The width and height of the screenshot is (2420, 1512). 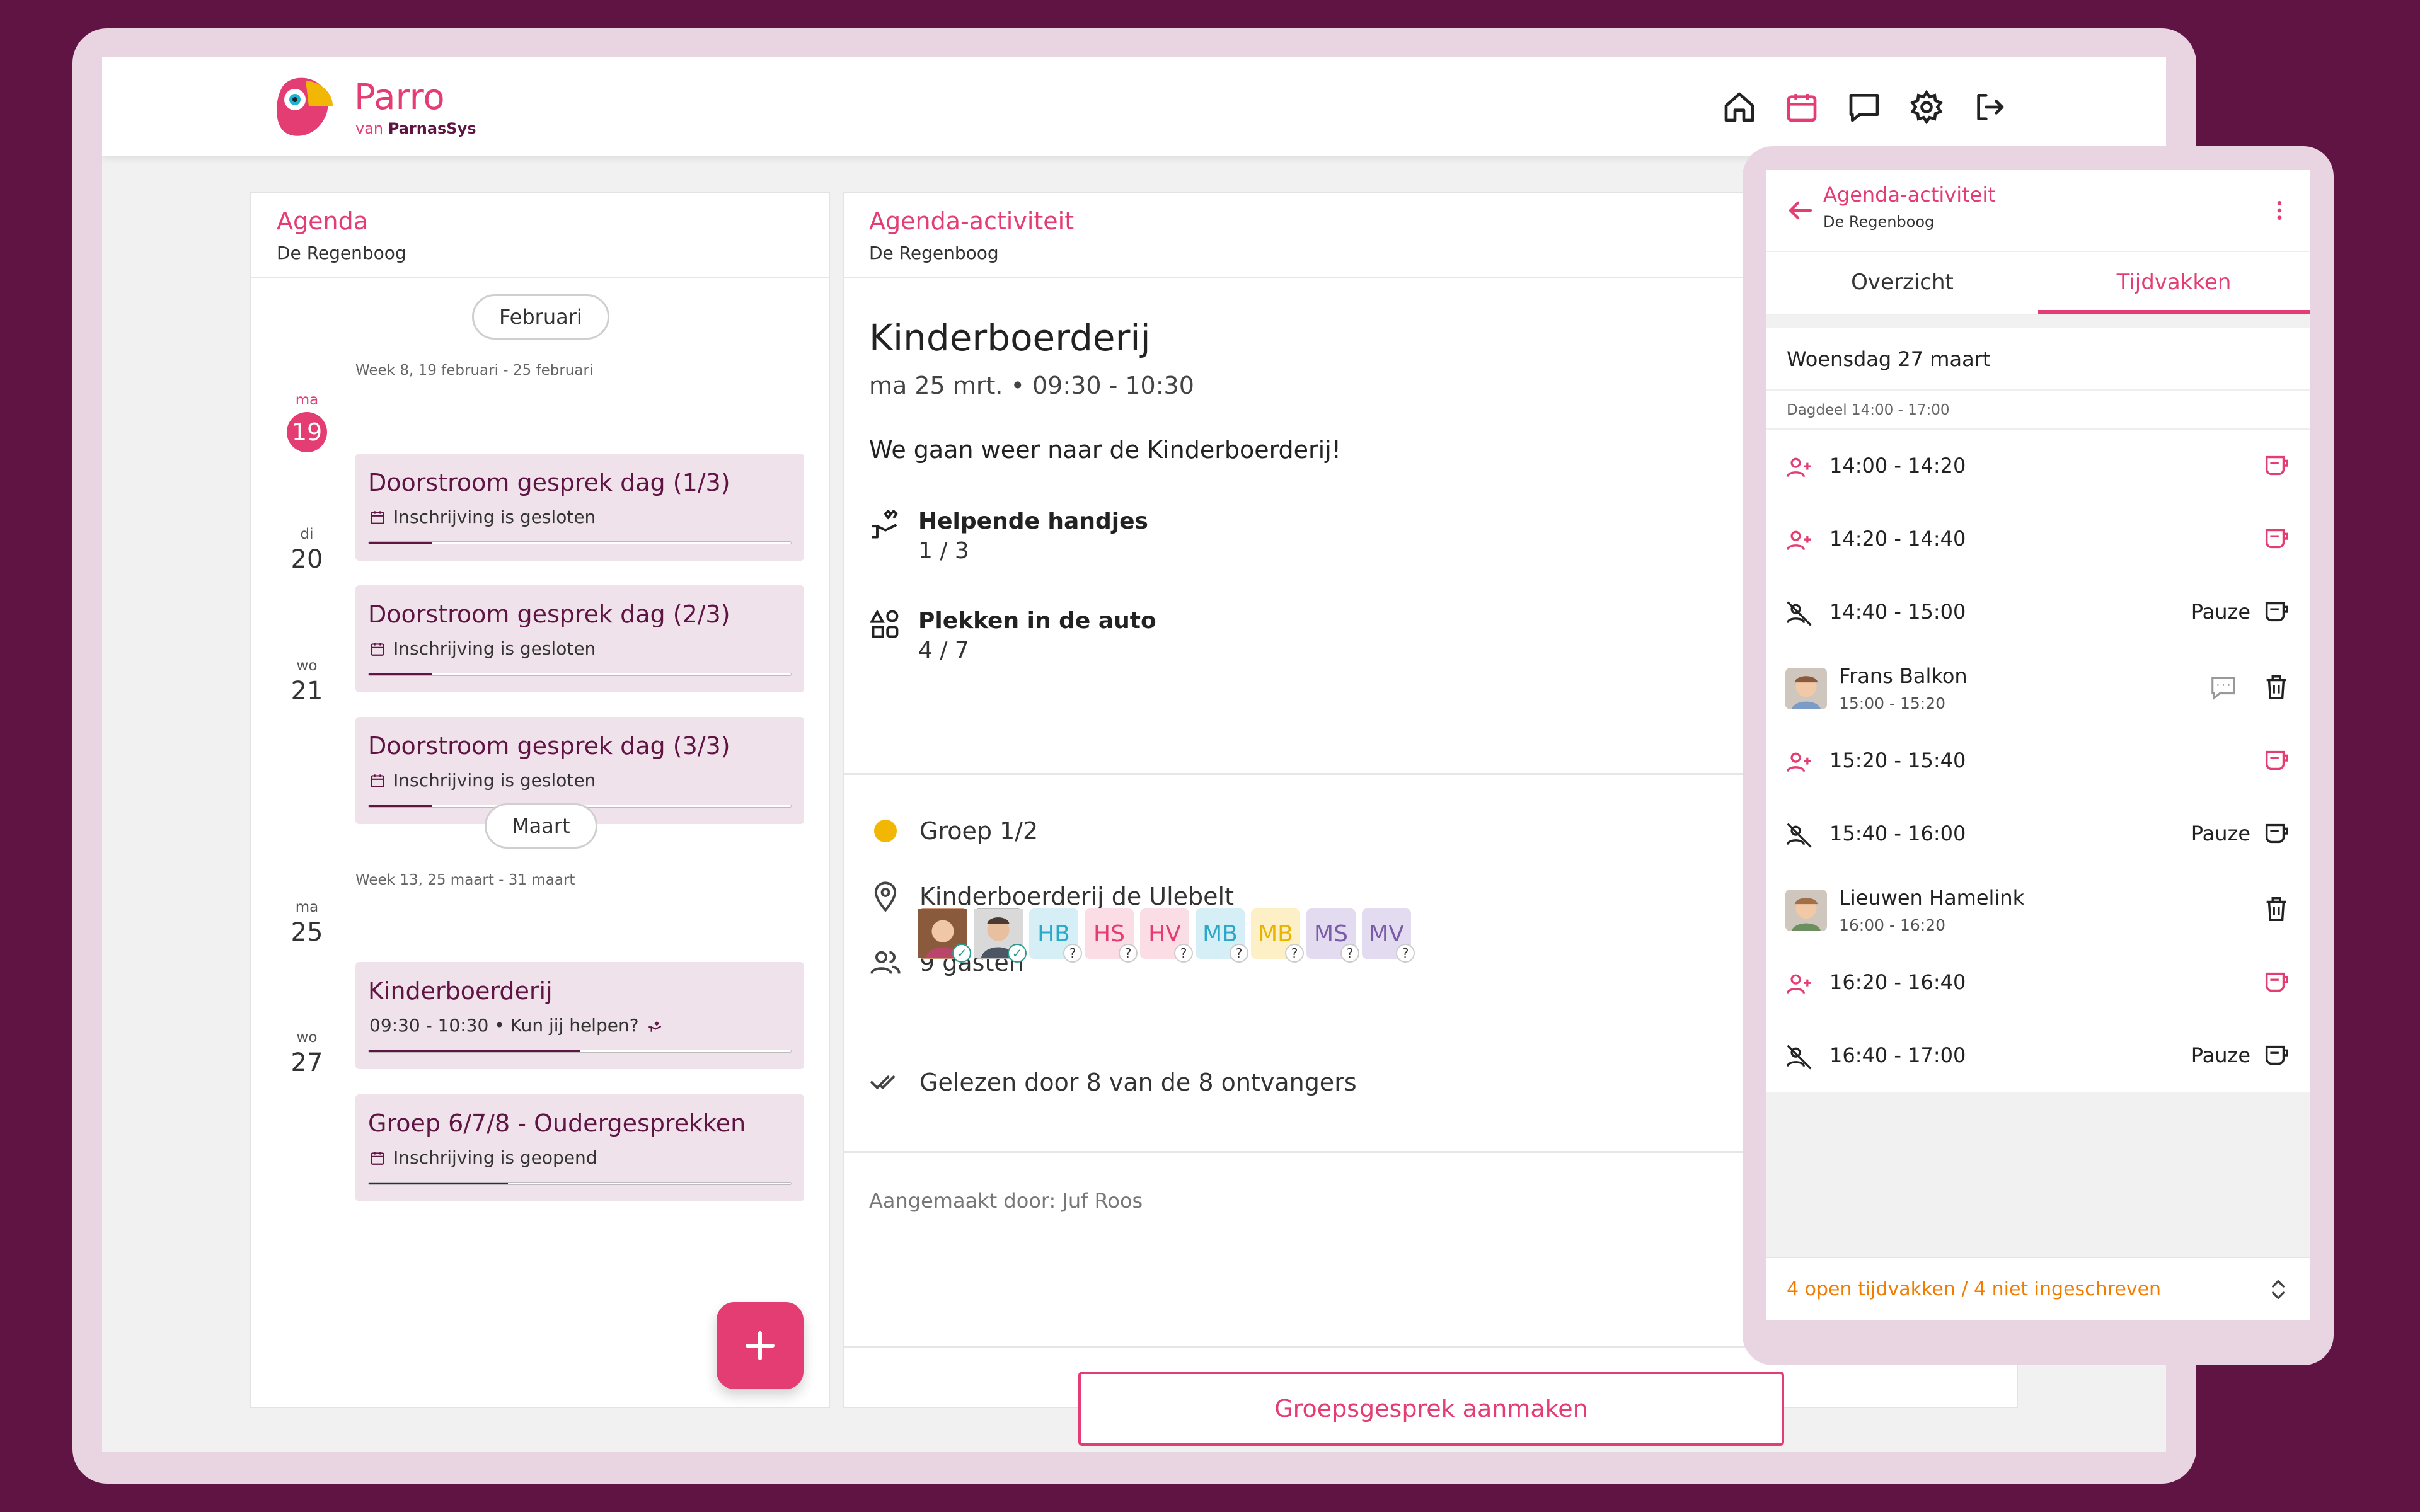 I want to click on detail-header-title: Agenda-activiteit, so click(x=972, y=221).